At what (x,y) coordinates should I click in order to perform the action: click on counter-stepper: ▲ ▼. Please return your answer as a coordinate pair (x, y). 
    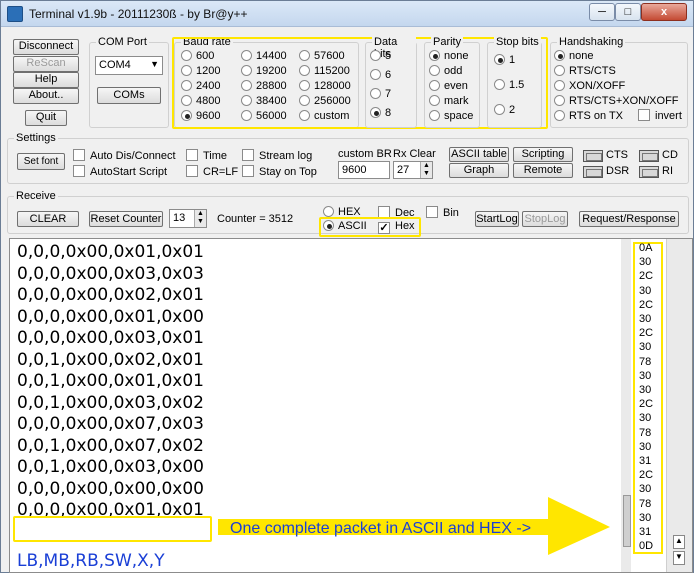
    Looking at the image, I should click on (200, 218).